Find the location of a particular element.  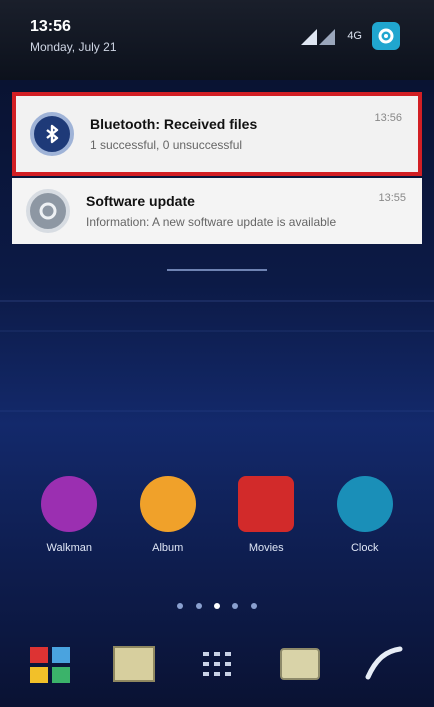

settings-icon is located at coordinates (386, 36).